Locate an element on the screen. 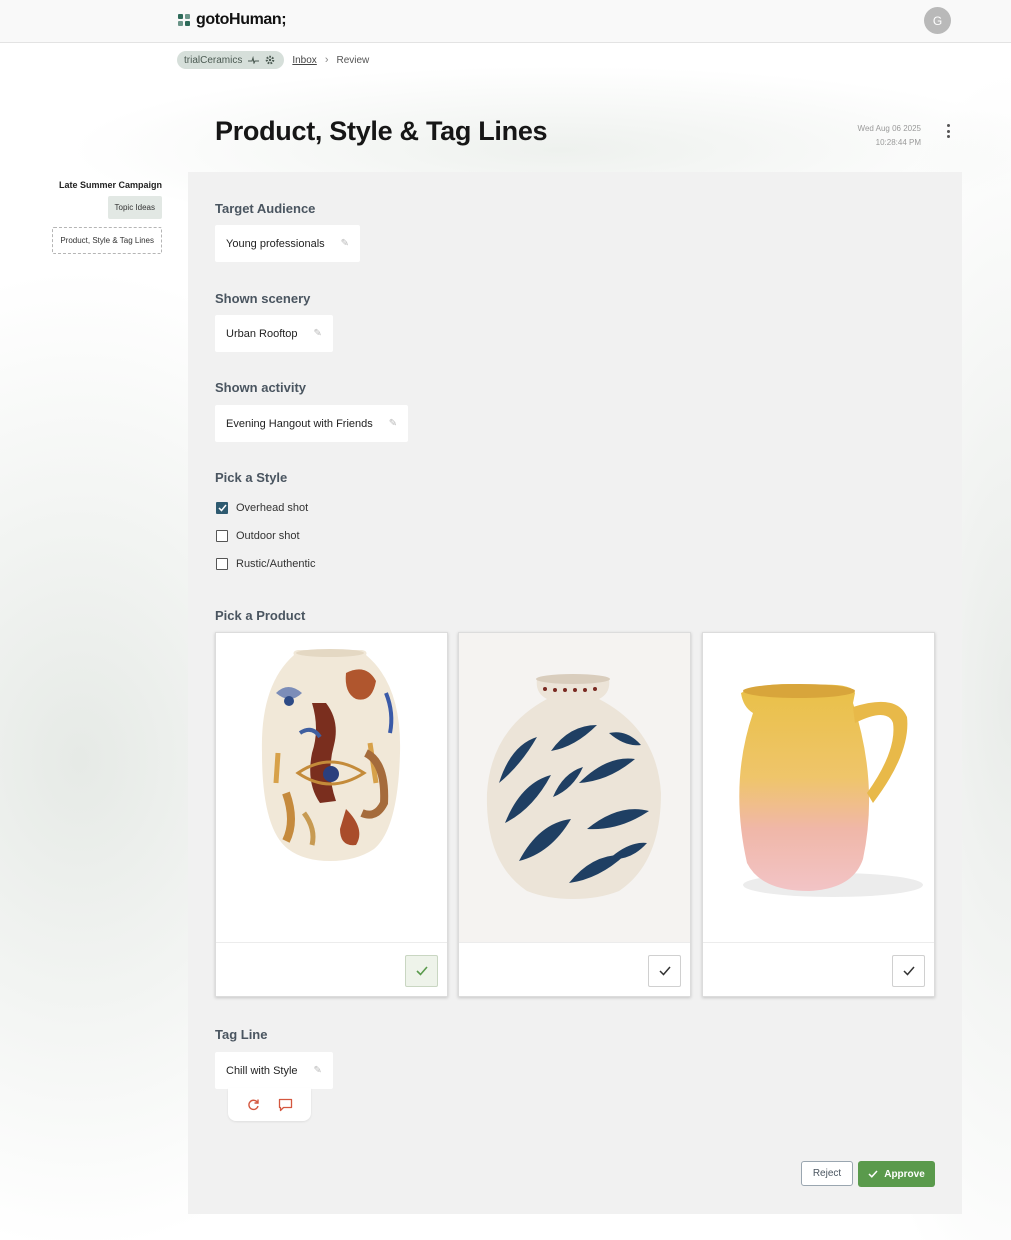  top-bar: gotoHuman; G is located at coordinates (505, 21).